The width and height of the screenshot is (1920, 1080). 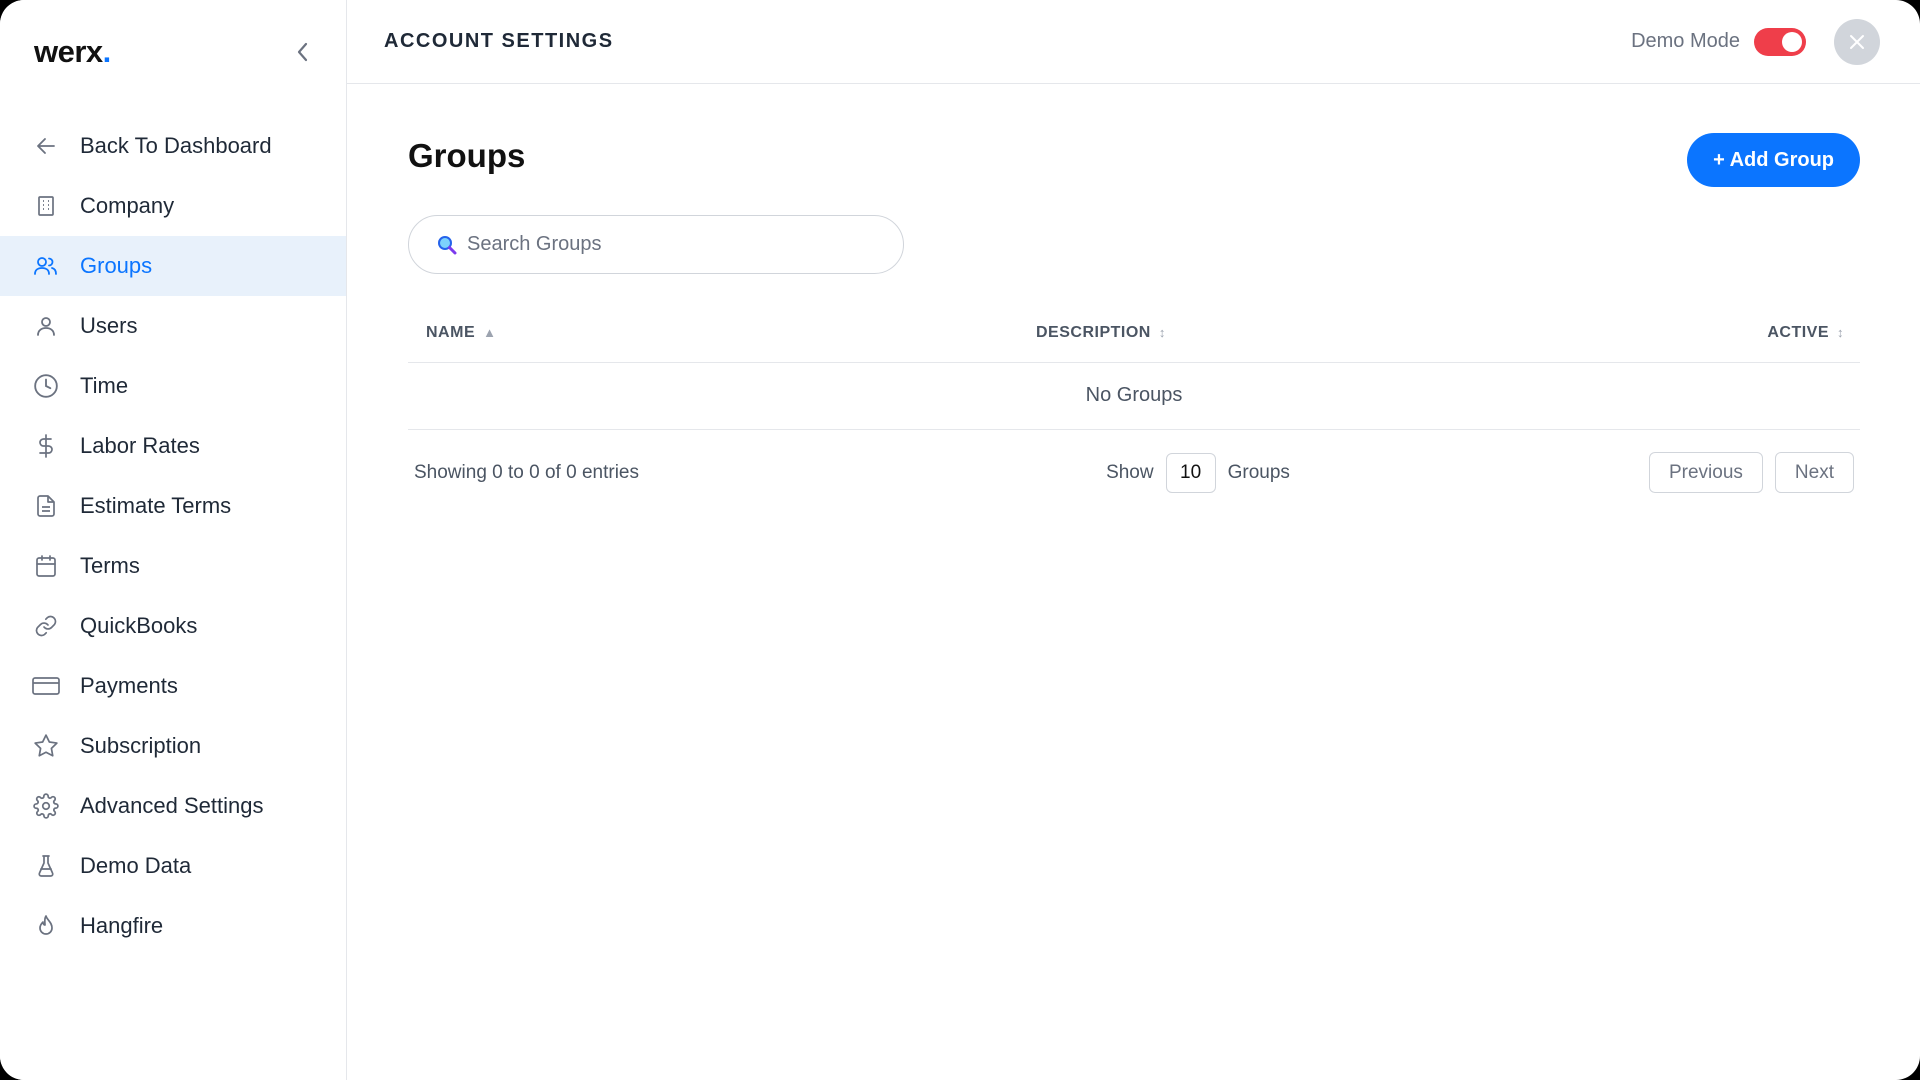 I want to click on sidebar-item-label: Hangfire, so click(x=122, y=925).